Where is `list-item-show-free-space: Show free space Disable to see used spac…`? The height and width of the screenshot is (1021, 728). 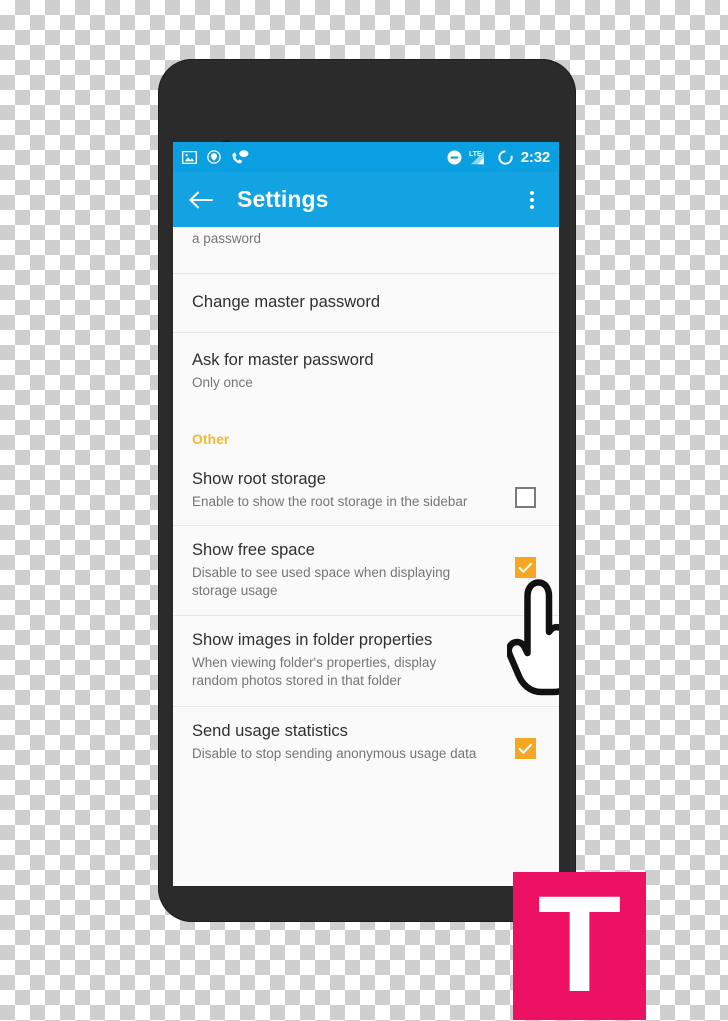
list-item-show-free-space: Show free space Disable to see used spac… is located at coordinates (366, 571).